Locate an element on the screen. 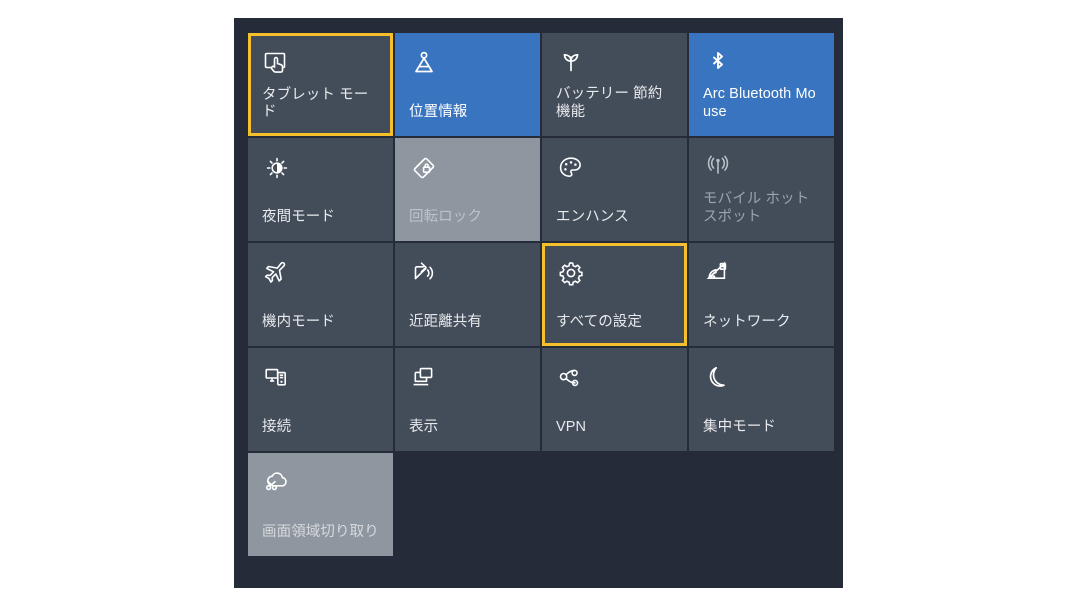 This screenshot has width=1078, height=606. network-wifi-icon is located at coordinates (761, 275).